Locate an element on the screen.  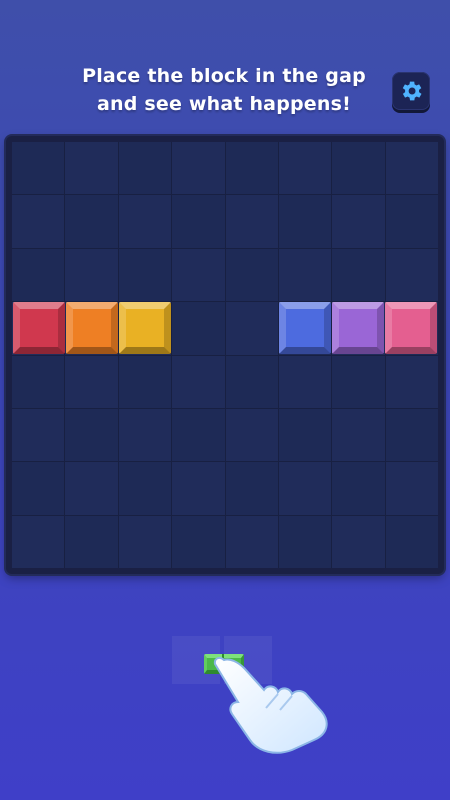
block-purple is located at coordinates (358, 328).